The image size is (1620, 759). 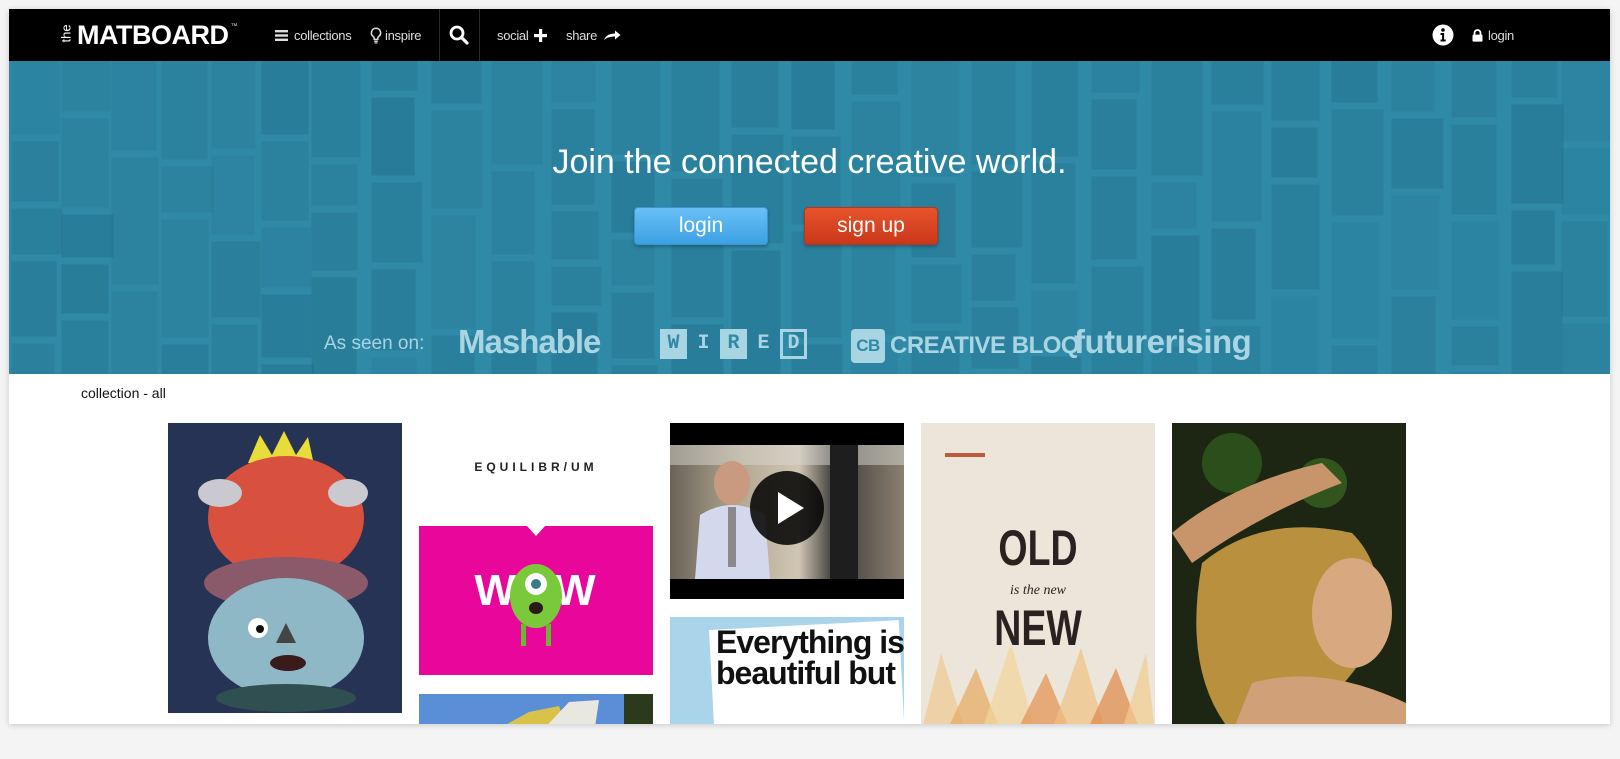 What do you see at coordinates (703, 343) in the screenshot?
I see `wired-letter: I` at bounding box center [703, 343].